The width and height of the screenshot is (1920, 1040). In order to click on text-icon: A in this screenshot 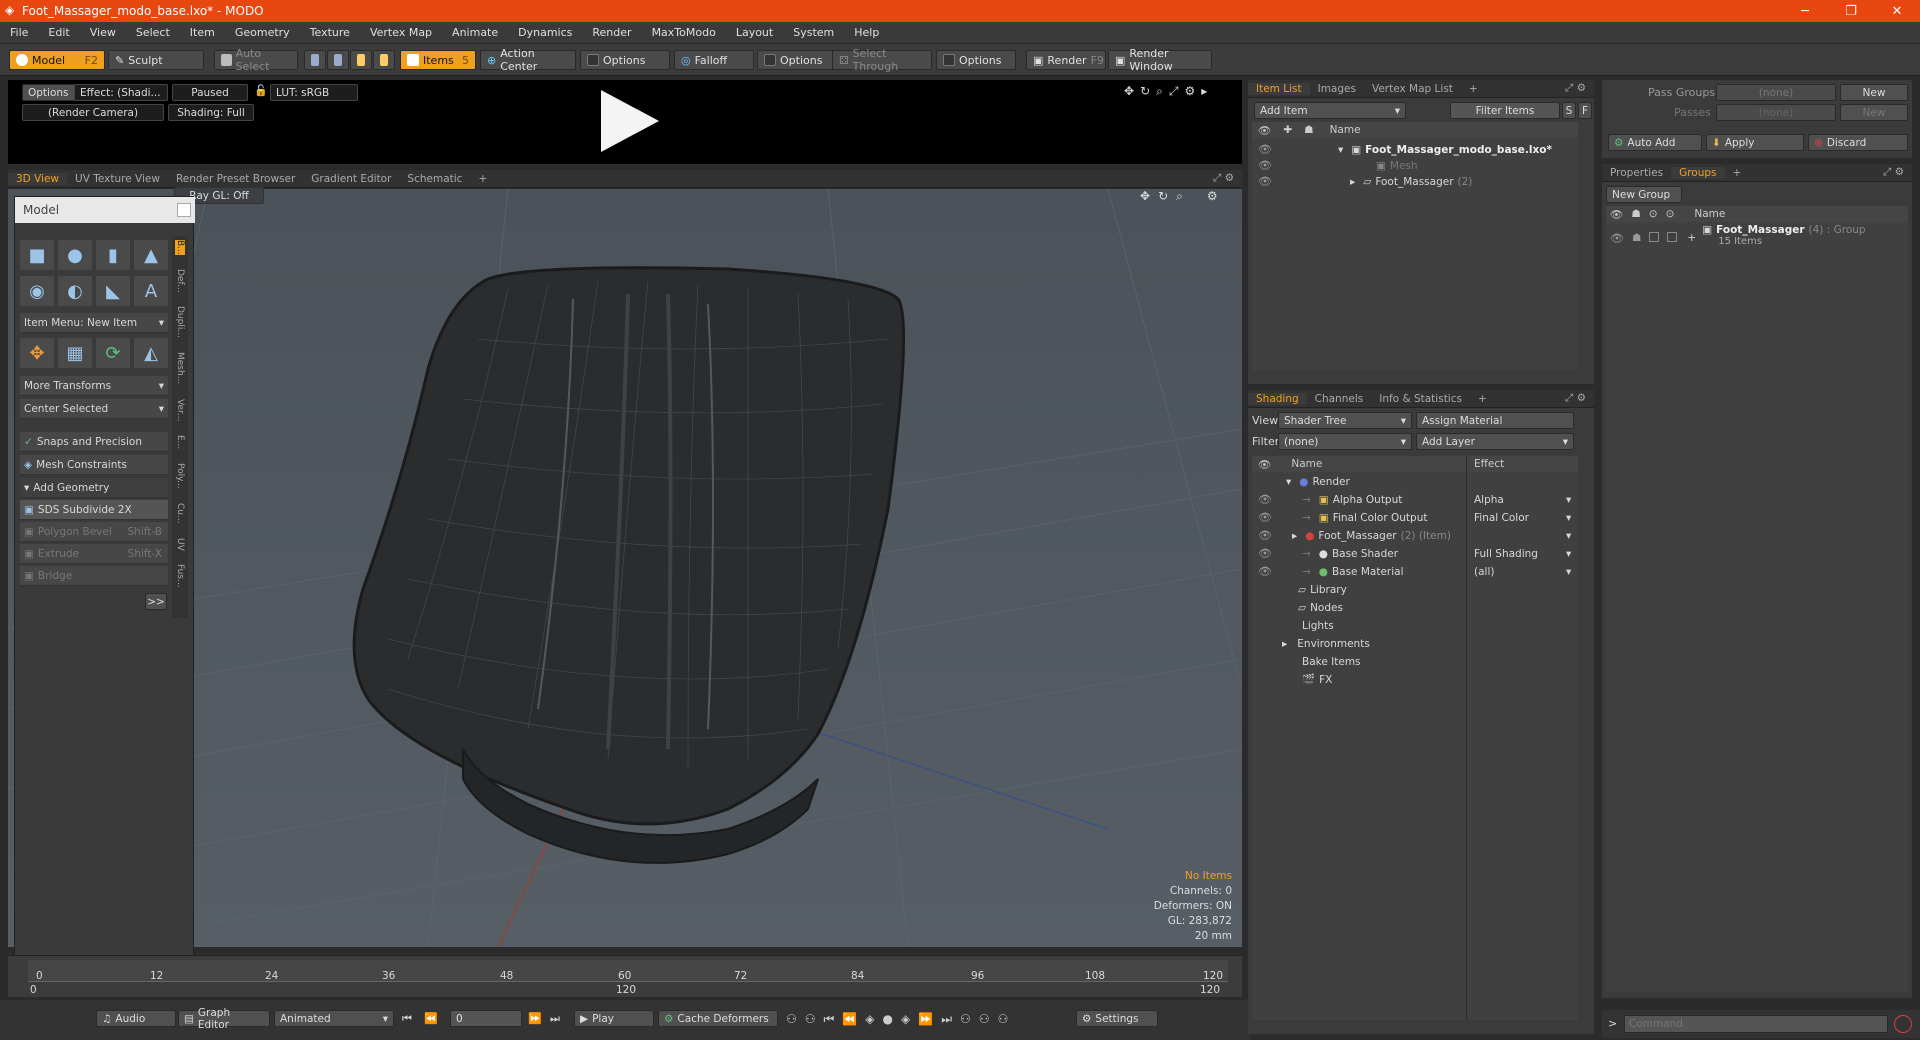, I will do `click(151, 291)`.